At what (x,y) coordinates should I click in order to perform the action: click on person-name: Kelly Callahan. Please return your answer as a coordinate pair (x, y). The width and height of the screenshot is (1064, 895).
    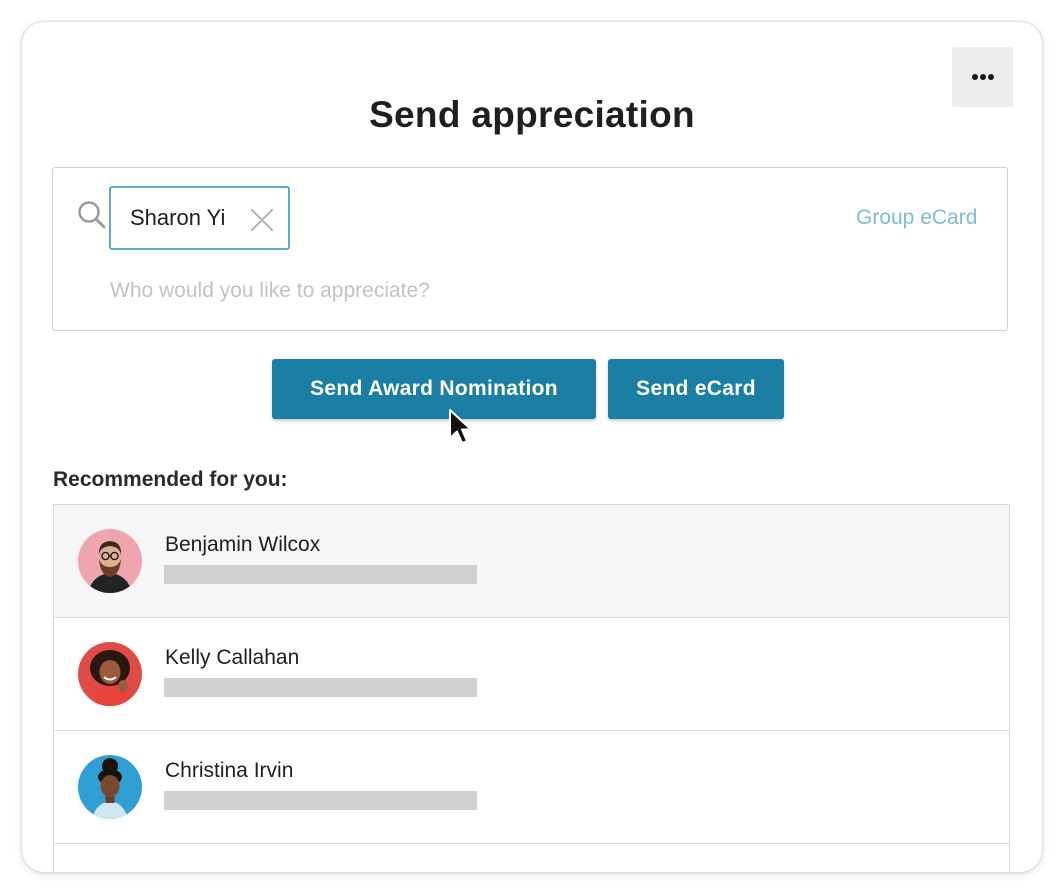
    Looking at the image, I should click on (232, 657).